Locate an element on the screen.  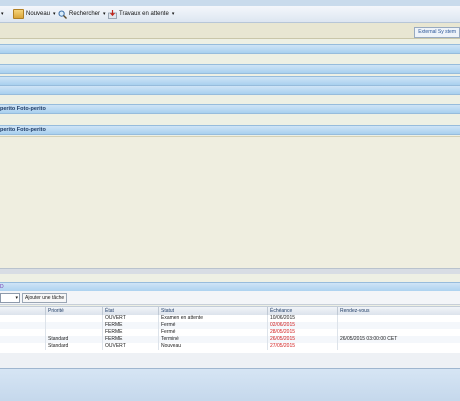
footer-panel is located at coordinates (230, 384).